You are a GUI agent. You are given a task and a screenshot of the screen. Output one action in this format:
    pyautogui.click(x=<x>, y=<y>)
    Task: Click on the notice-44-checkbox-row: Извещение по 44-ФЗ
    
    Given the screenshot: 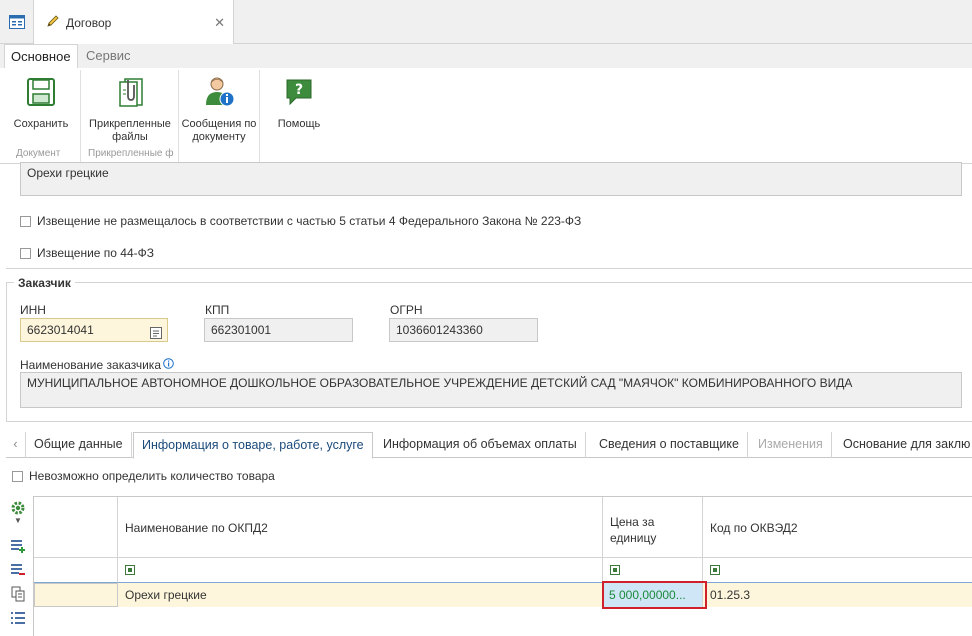 What is the action you would take?
    pyautogui.click(x=87, y=253)
    